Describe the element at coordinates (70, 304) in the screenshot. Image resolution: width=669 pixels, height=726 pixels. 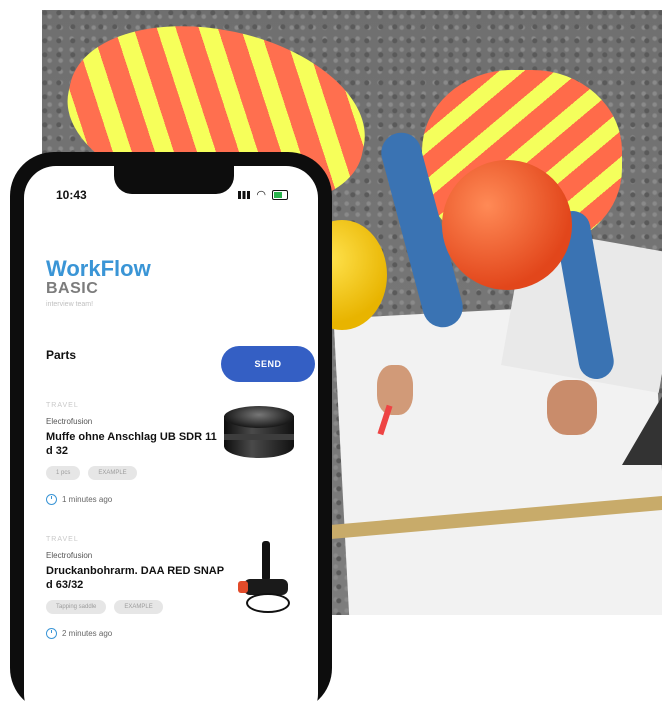
I see `app-tagline: interview team!` at that location.